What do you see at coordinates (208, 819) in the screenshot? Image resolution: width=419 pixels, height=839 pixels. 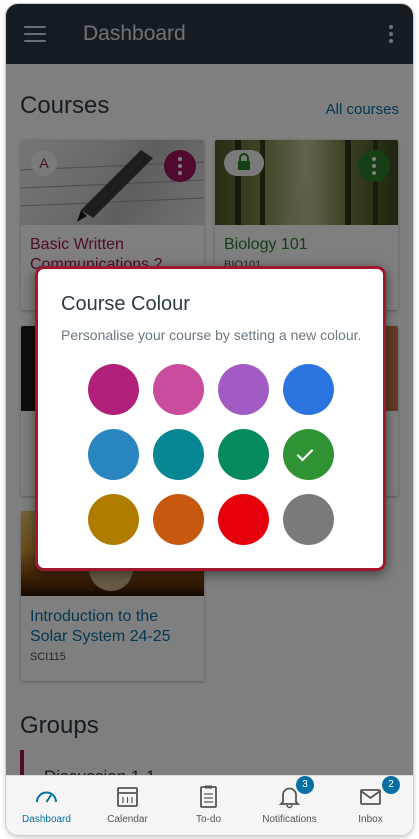 I see `tab-label: To-do` at bounding box center [208, 819].